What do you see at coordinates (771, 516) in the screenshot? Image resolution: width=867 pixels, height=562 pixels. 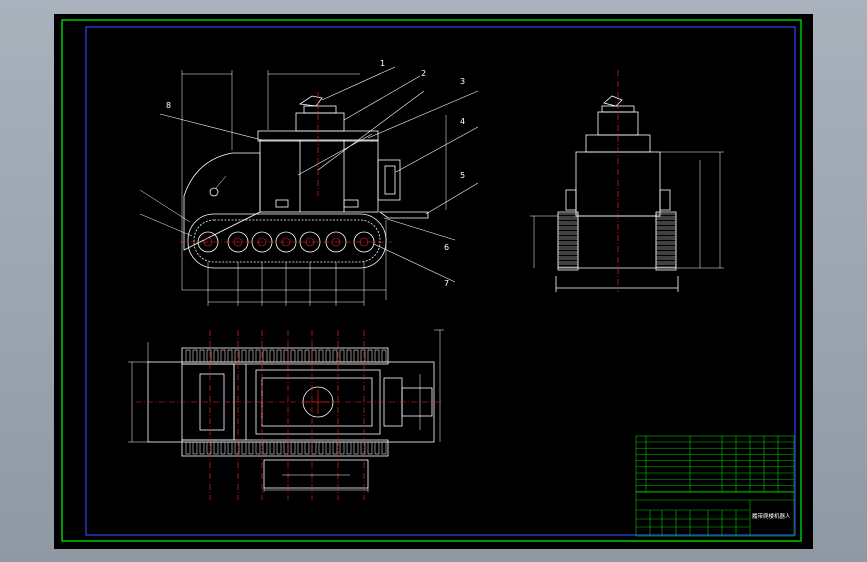 I see `title-block-name: 履带爬楼机器人` at bounding box center [771, 516].